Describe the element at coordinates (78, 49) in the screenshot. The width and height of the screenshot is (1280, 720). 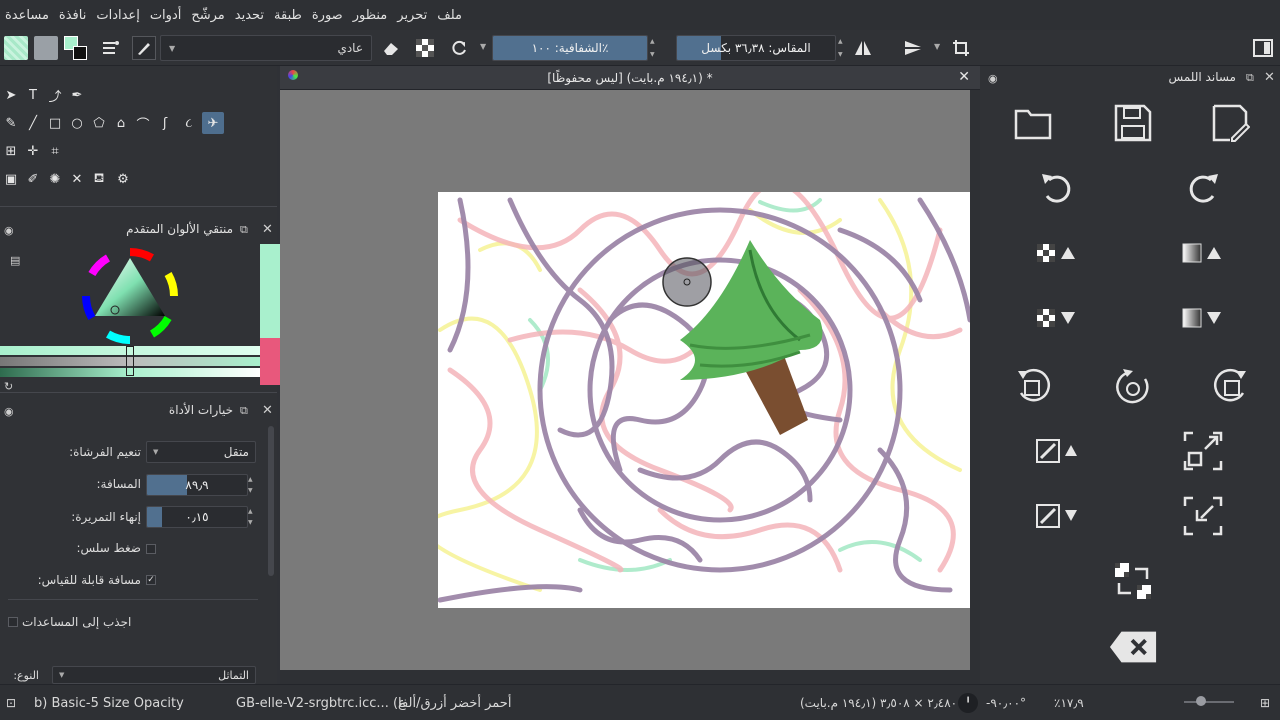
I see `fg-bg-color-selector` at that location.